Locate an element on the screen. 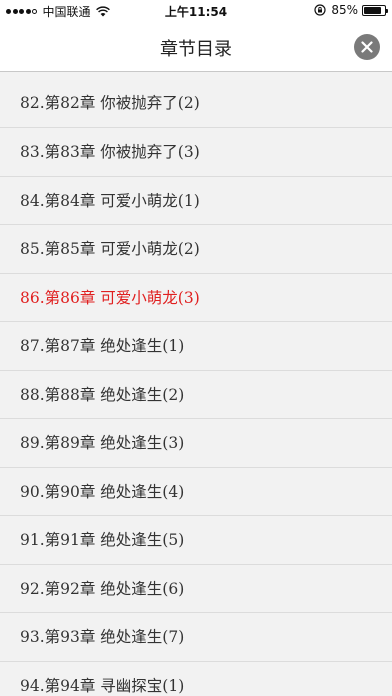  chapter-item: 83.第83章 你被抛弃了(3) is located at coordinates (196, 152).